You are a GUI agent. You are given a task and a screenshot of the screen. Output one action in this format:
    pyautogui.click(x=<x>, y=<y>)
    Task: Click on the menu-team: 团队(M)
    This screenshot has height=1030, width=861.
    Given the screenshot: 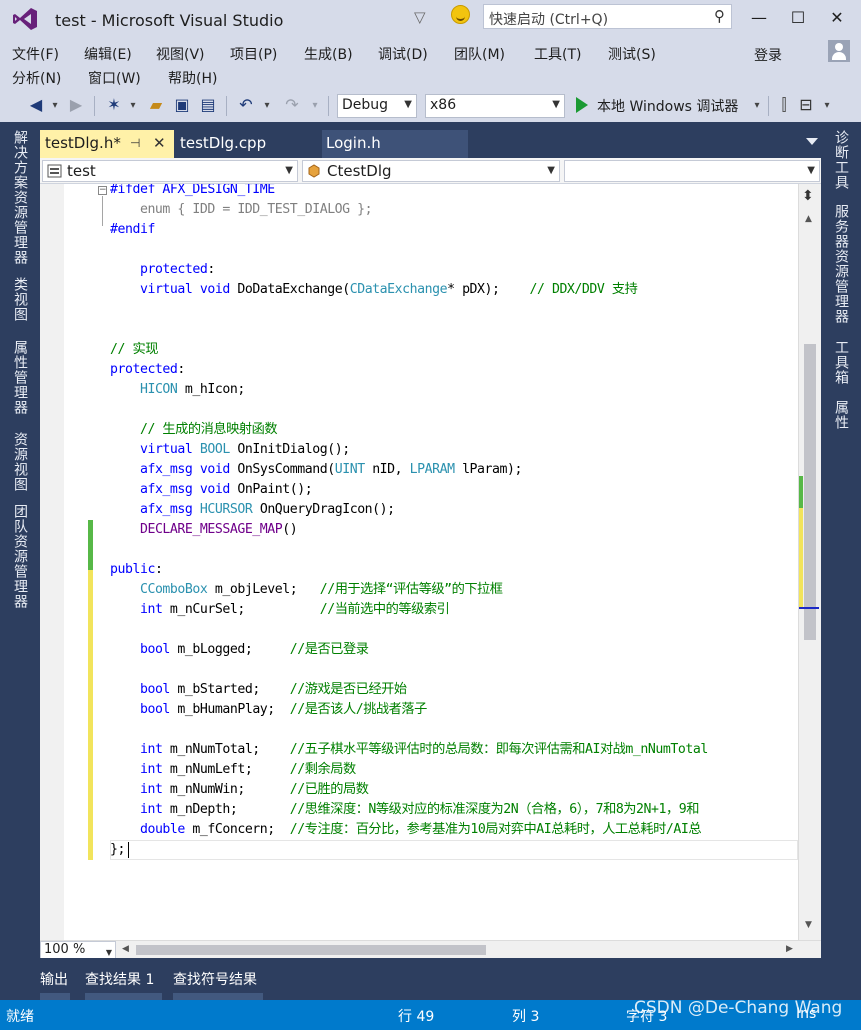 What is the action you would take?
    pyautogui.click(x=479, y=54)
    